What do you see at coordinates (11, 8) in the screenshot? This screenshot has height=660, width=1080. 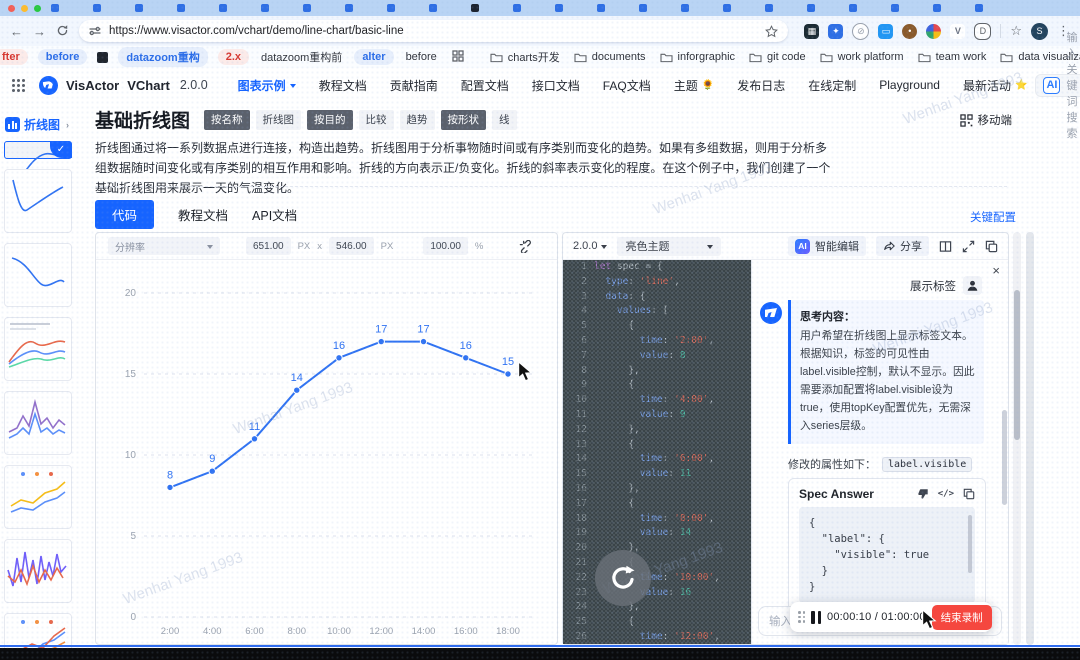 I see `close-window-button` at bounding box center [11, 8].